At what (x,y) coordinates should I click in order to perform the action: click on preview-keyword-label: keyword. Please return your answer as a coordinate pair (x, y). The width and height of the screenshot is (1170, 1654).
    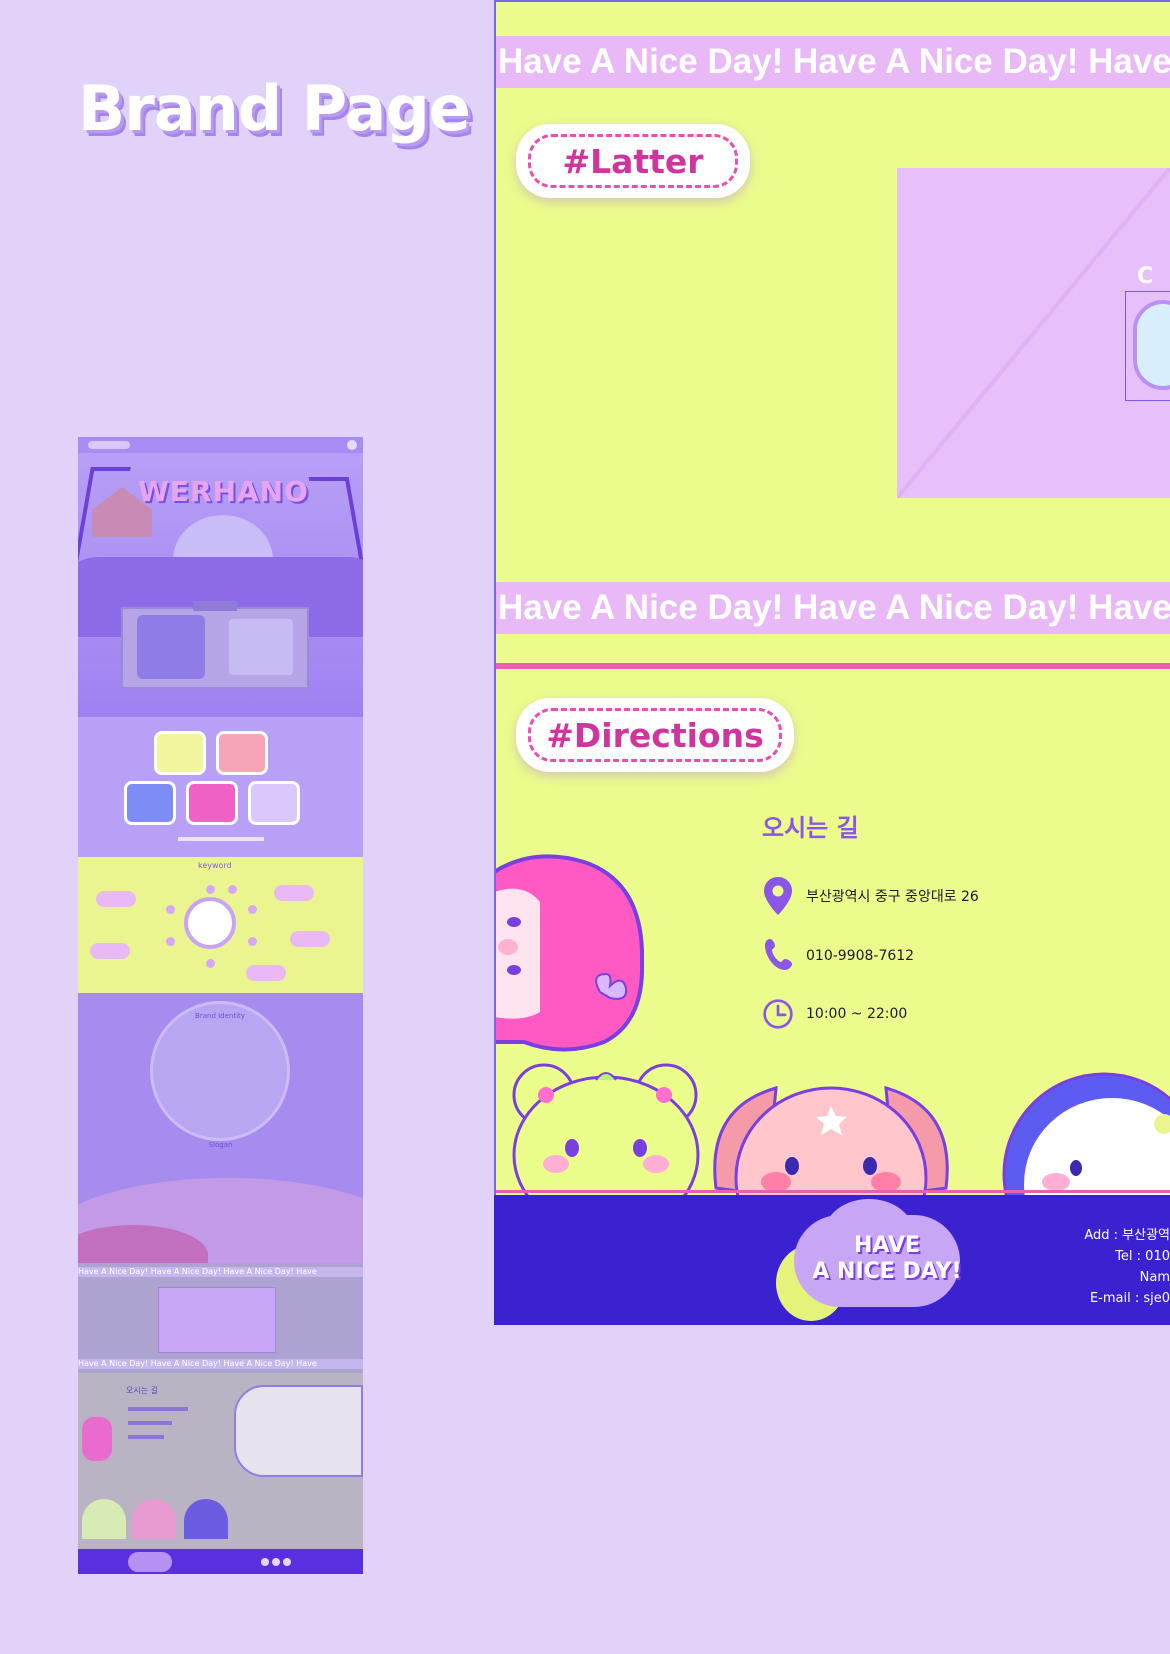
    Looking at the image, I should click on (215, 865).